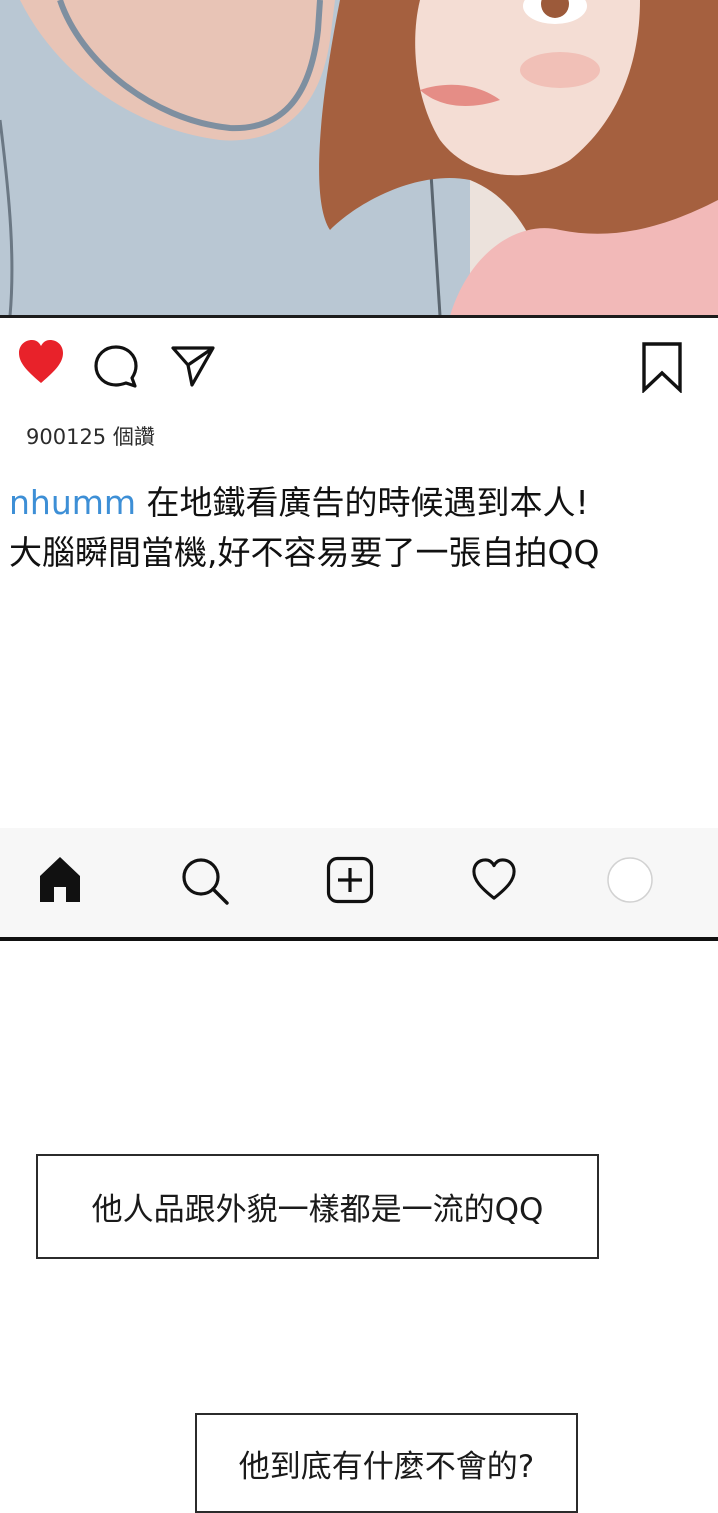 The width and height of the screenshot is (718, 1513). I want to click on home-icon, so click(60, 879).